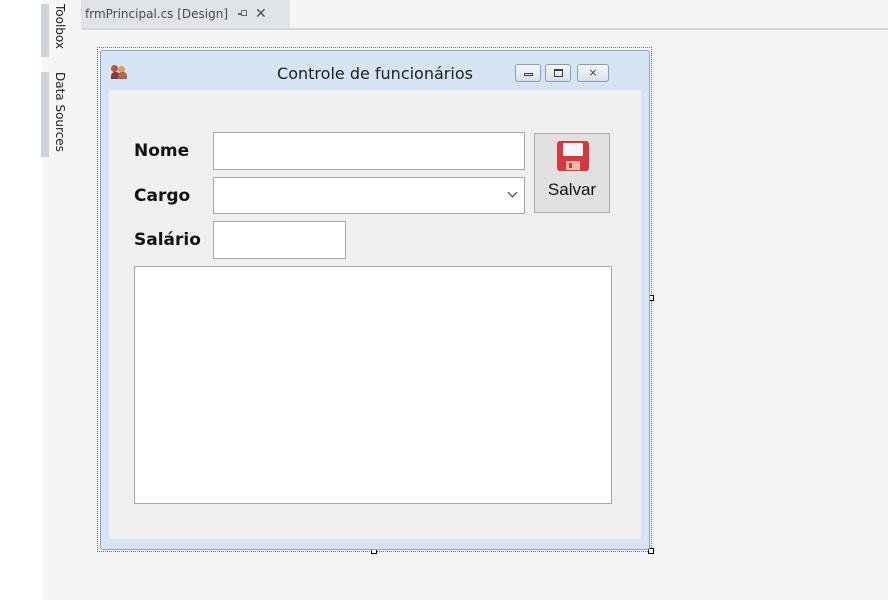 This screenshot has height=600, width=888. I want to click on tab-strip-divider, so click(484, 29).